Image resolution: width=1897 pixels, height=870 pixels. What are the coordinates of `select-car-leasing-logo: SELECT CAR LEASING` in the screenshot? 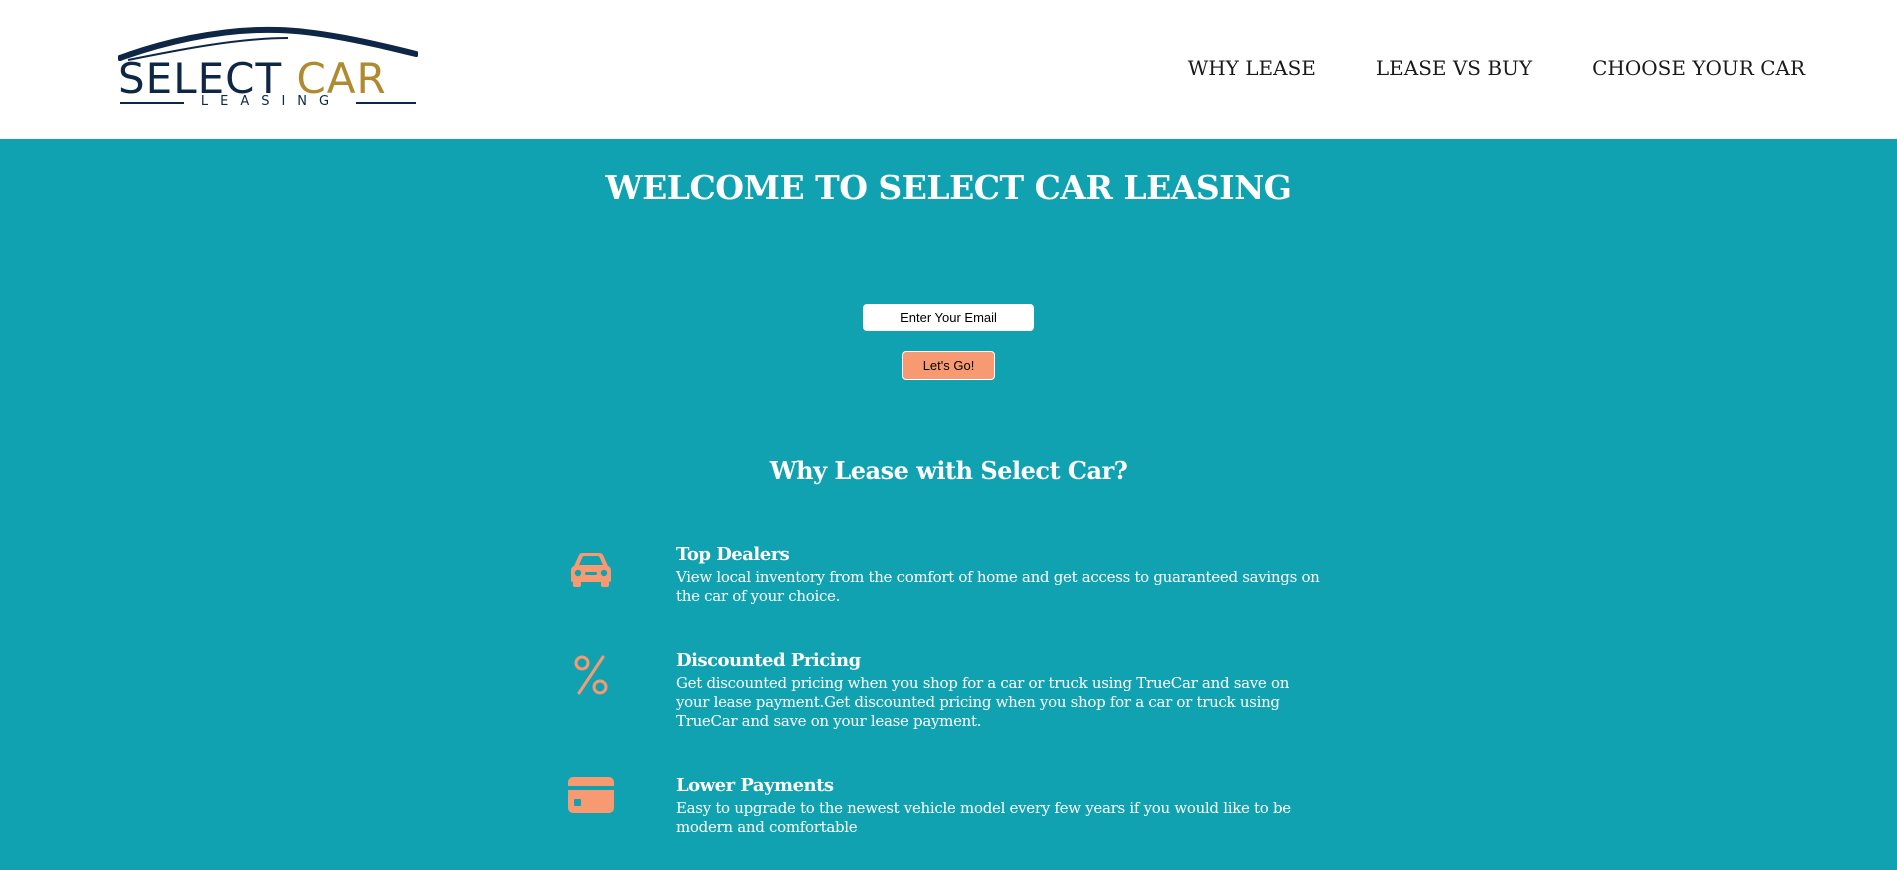 It's located at (268, 69).